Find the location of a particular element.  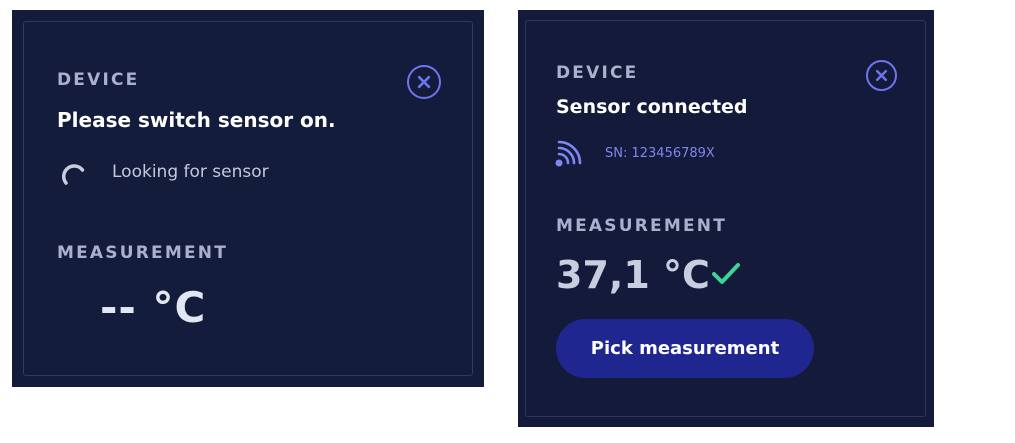

status-title: Please switch sensor on. is located at coordinates (196, 120).